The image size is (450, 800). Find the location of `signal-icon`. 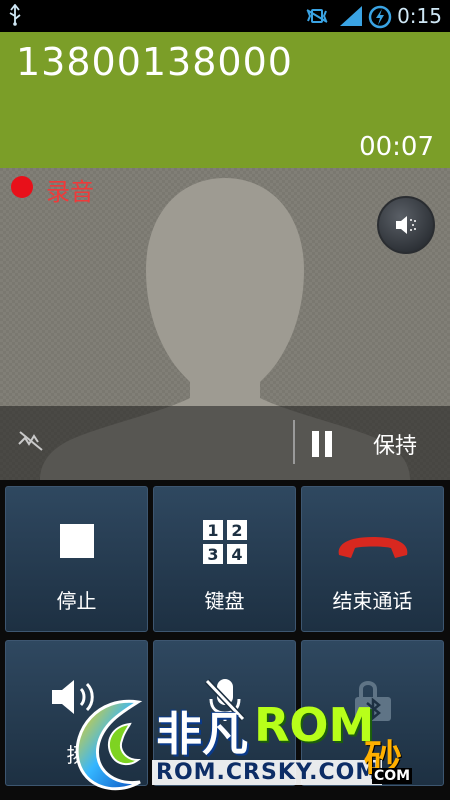

signal-icon is located at coordinates (351, 18).